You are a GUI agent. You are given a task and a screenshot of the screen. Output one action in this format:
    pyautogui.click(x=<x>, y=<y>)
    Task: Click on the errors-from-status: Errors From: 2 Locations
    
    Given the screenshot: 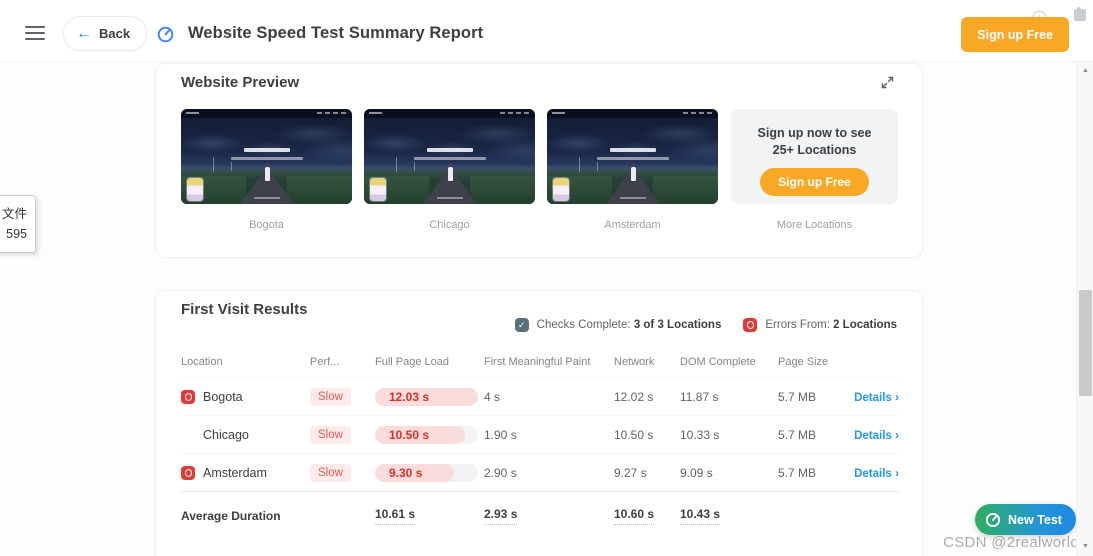 What is the action you would take?
    pyautogui.click(x=820, y=325)
    